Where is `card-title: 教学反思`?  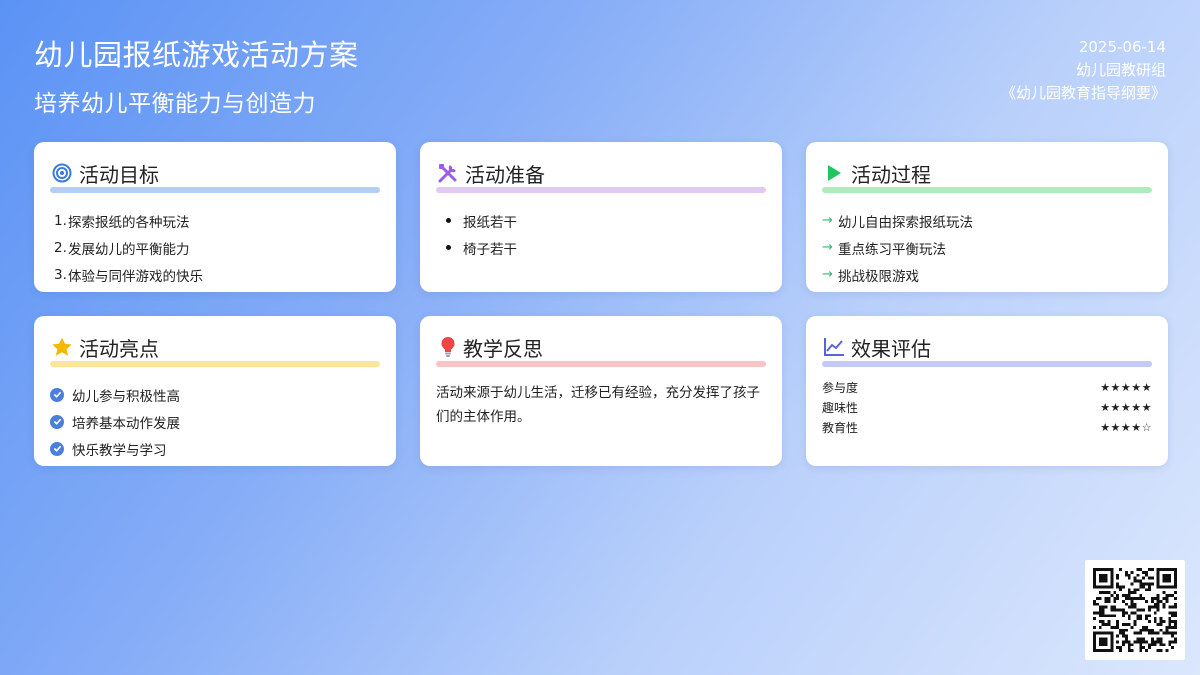 card-title: 教学反思 is located at coordinates (503, 348).